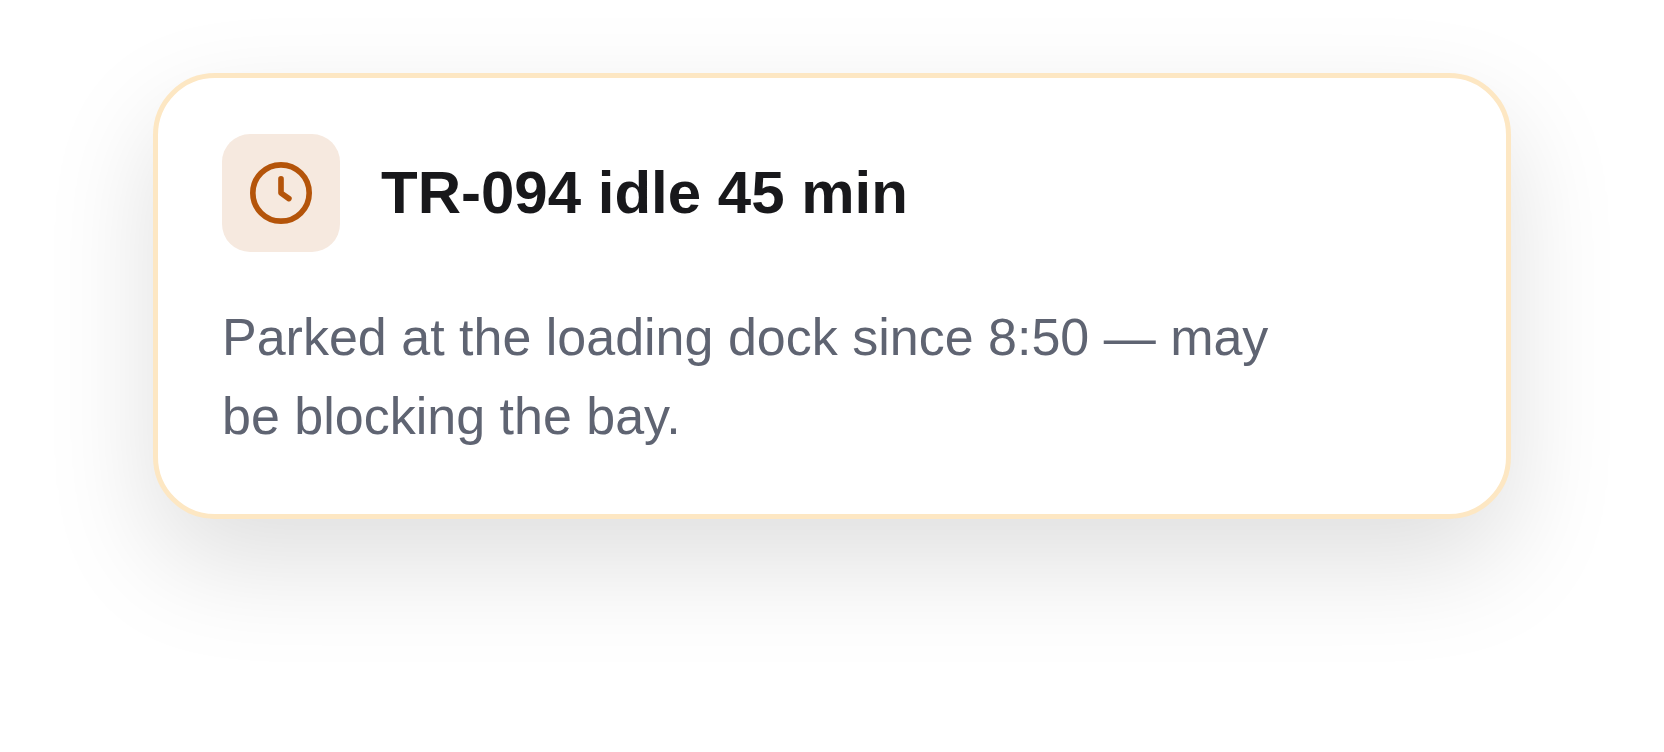 The height and width of the screenshot is (752, 1664). I want to click on clock-icon, so click(281, 193).